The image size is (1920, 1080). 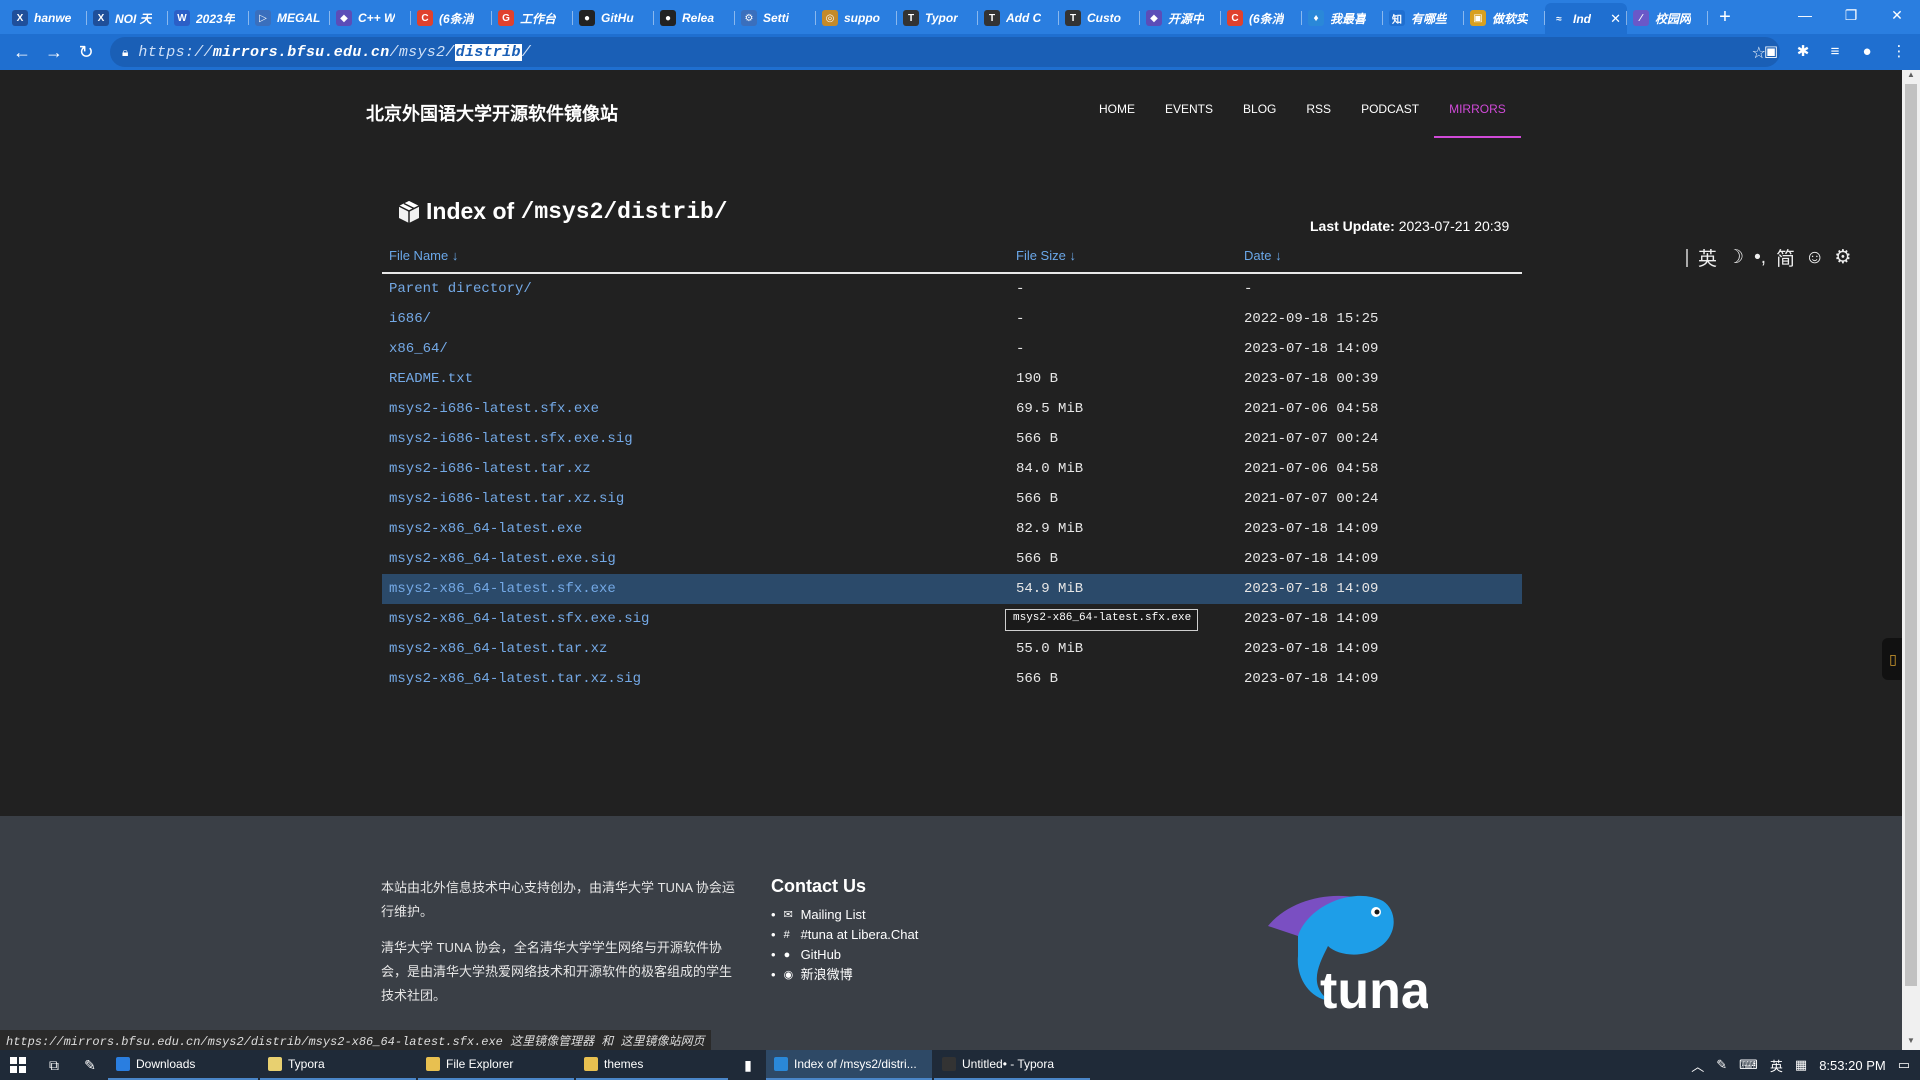 What do you see at coordinates (1504, 18) in the screenshot?
I see `browser-tab: ▣ 做软实` at bounding box center [1504, 18].